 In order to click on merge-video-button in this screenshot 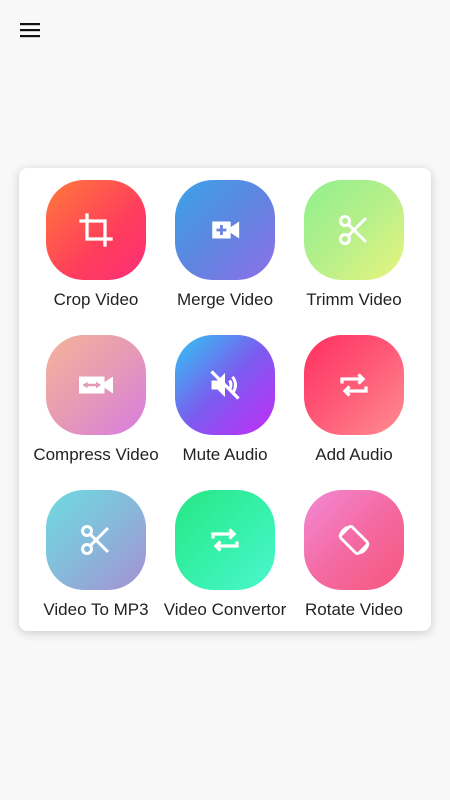, I will do `click(225, 230)`.